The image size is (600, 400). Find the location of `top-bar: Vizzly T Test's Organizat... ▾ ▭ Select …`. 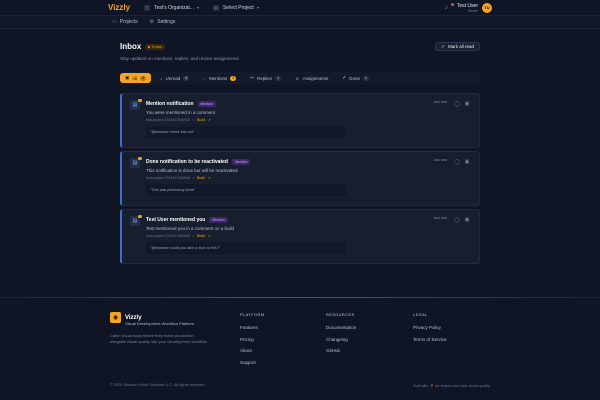

top-bar: Vizzly T Test's Organizat... ▾ ▭ Select … is located at coordinates (300, 7).